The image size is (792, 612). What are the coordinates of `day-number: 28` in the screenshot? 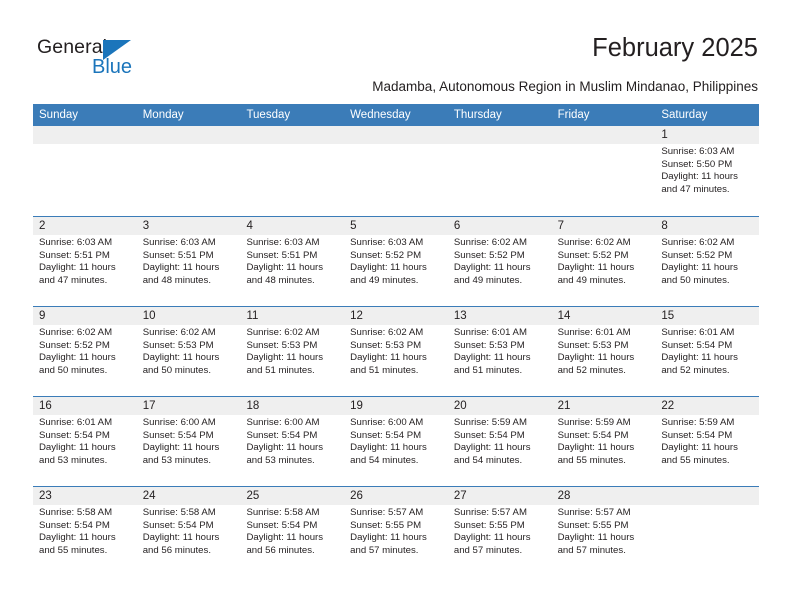 It's located at (564, 496).